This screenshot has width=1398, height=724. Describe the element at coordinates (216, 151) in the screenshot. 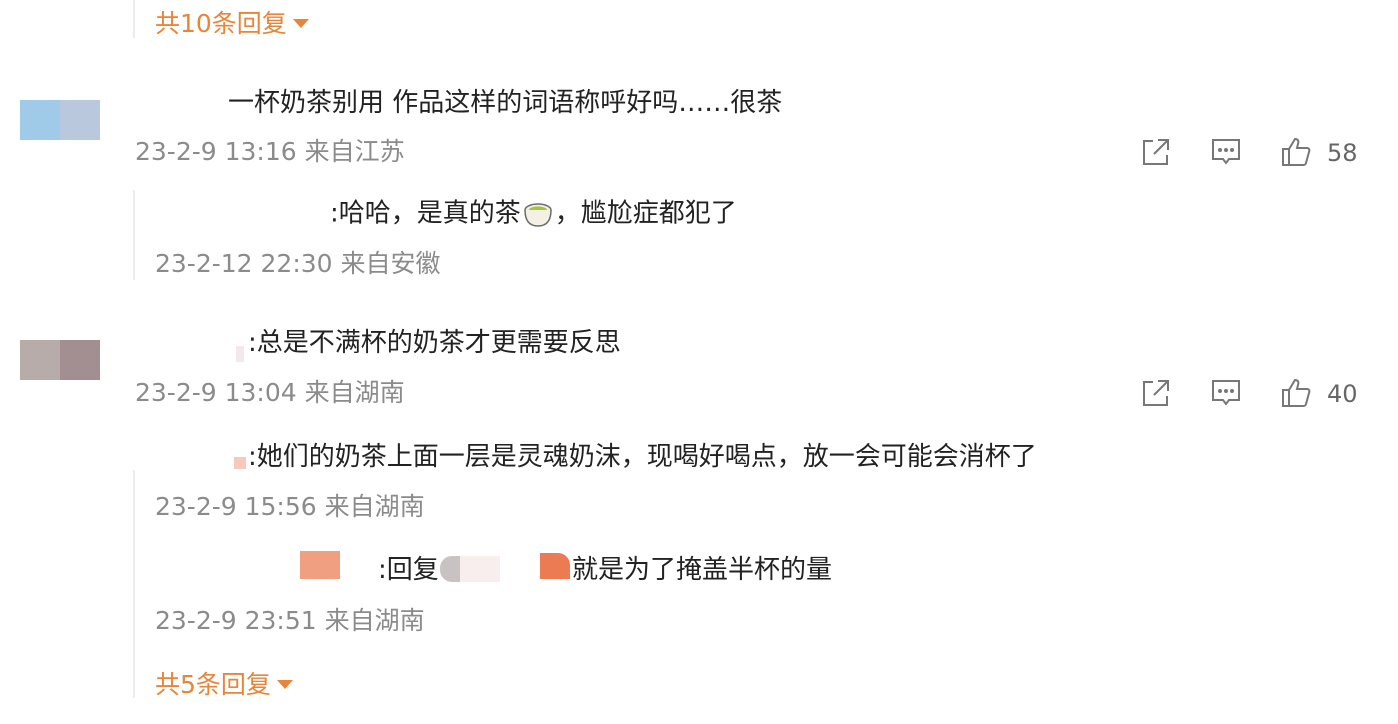

I see `comment-time: 23-2-9 13:16` at that location.